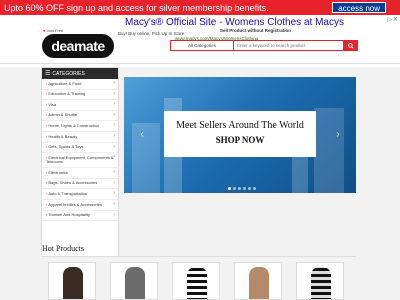 The width and height of the screenshot is (400, 300). I want to click on banner-title: Meet Sellers Around The World, so click(240, 125).